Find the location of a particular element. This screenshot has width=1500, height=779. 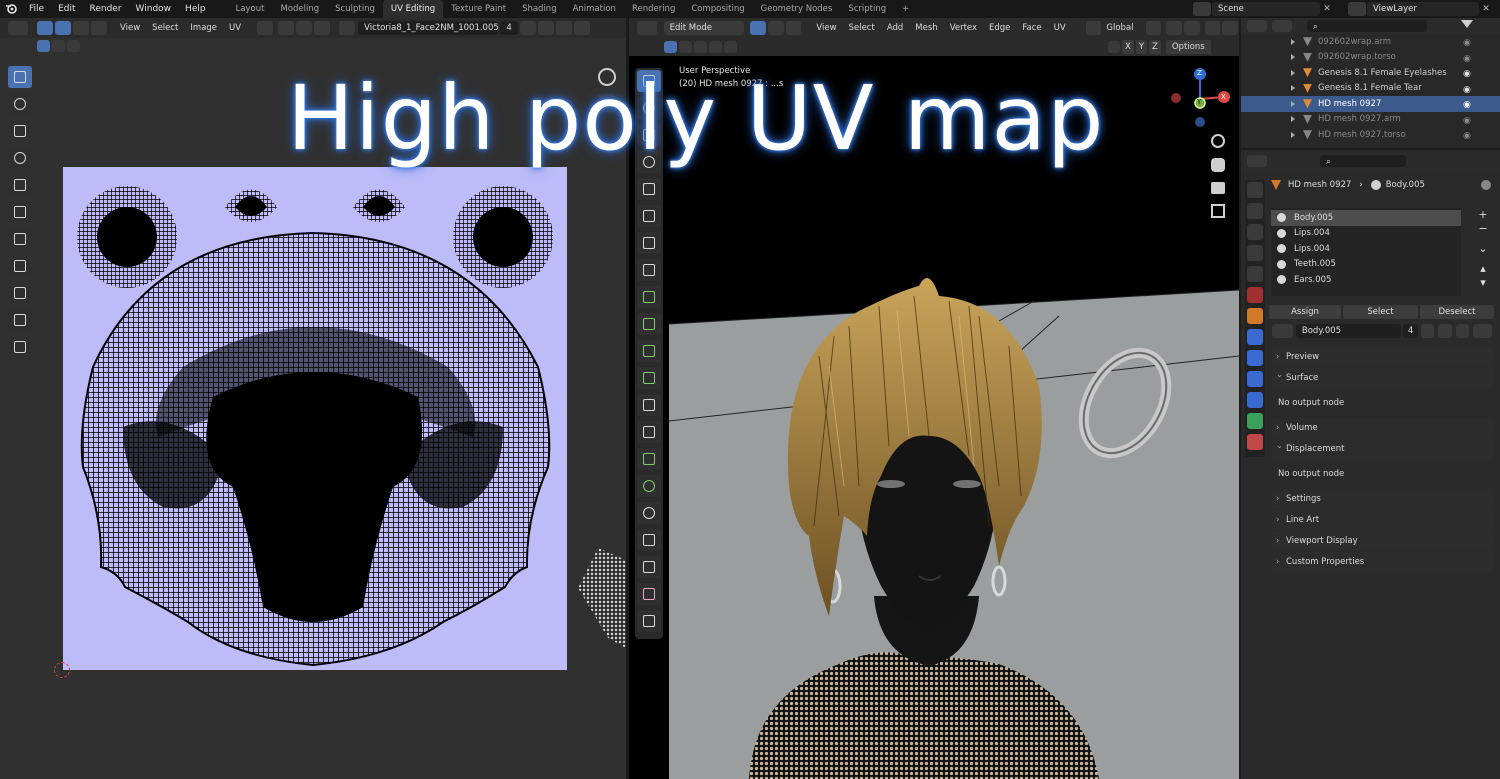

render-tab-icon is located at coordinates (1255, 211).